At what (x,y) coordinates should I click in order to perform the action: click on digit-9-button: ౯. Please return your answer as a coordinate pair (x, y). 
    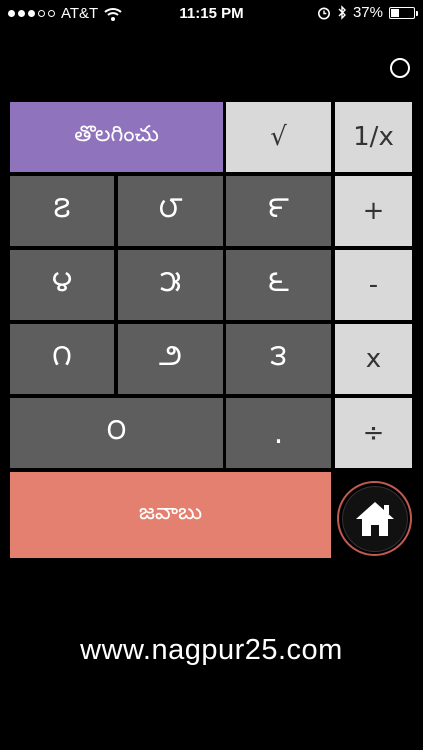
    Looking at the image, I should click on (278, 211).